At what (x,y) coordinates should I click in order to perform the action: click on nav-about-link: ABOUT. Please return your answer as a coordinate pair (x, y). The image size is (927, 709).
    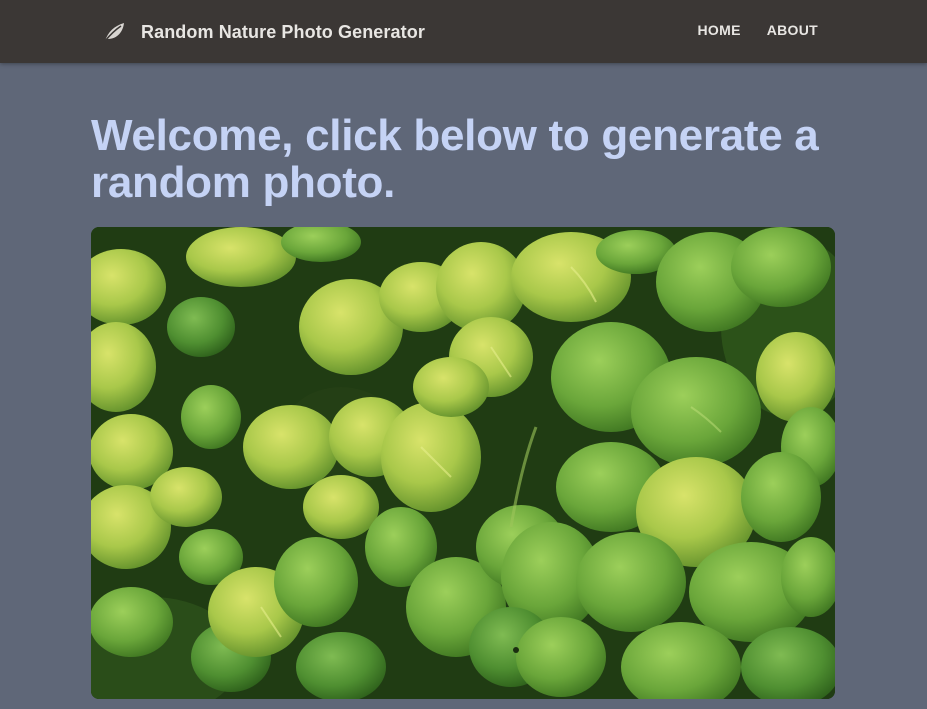
    Looking at the image, I should click on (792, 30).